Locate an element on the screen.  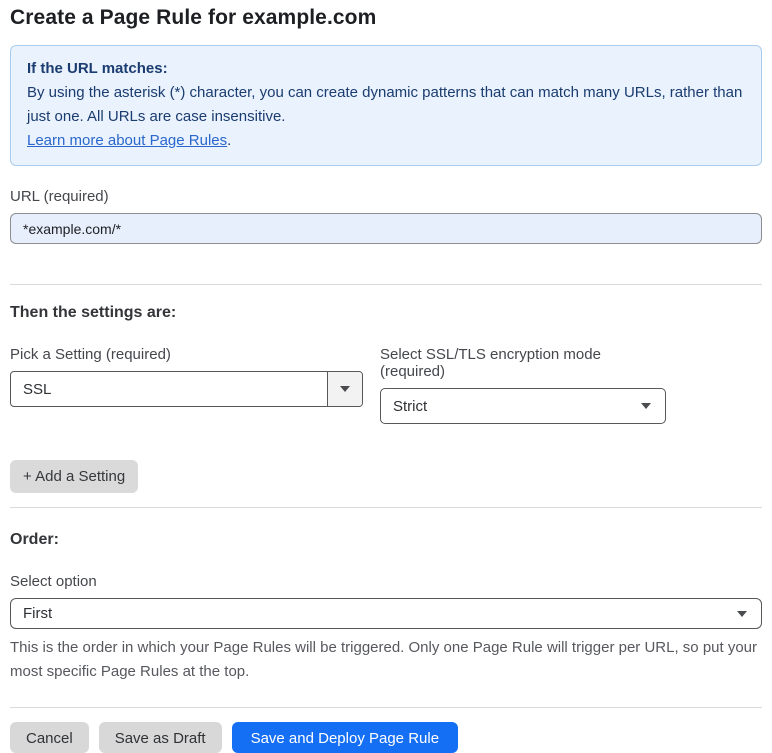
learn-more-link: Learn more about Page Rules is located at coordinates (127, 140).